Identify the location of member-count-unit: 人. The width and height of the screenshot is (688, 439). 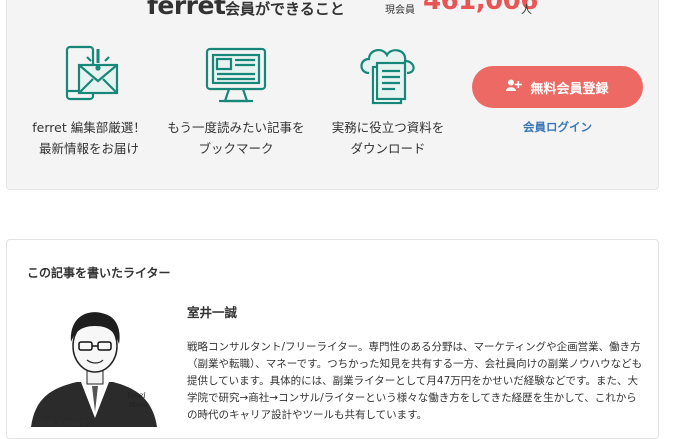
(526, 9).